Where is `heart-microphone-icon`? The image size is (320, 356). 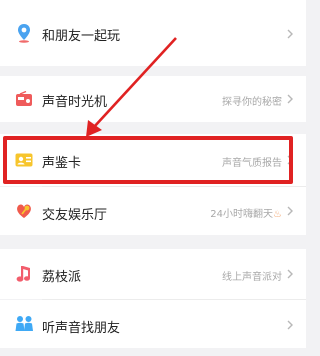 heart-microphone-icon is located at coordinates (24, 211).